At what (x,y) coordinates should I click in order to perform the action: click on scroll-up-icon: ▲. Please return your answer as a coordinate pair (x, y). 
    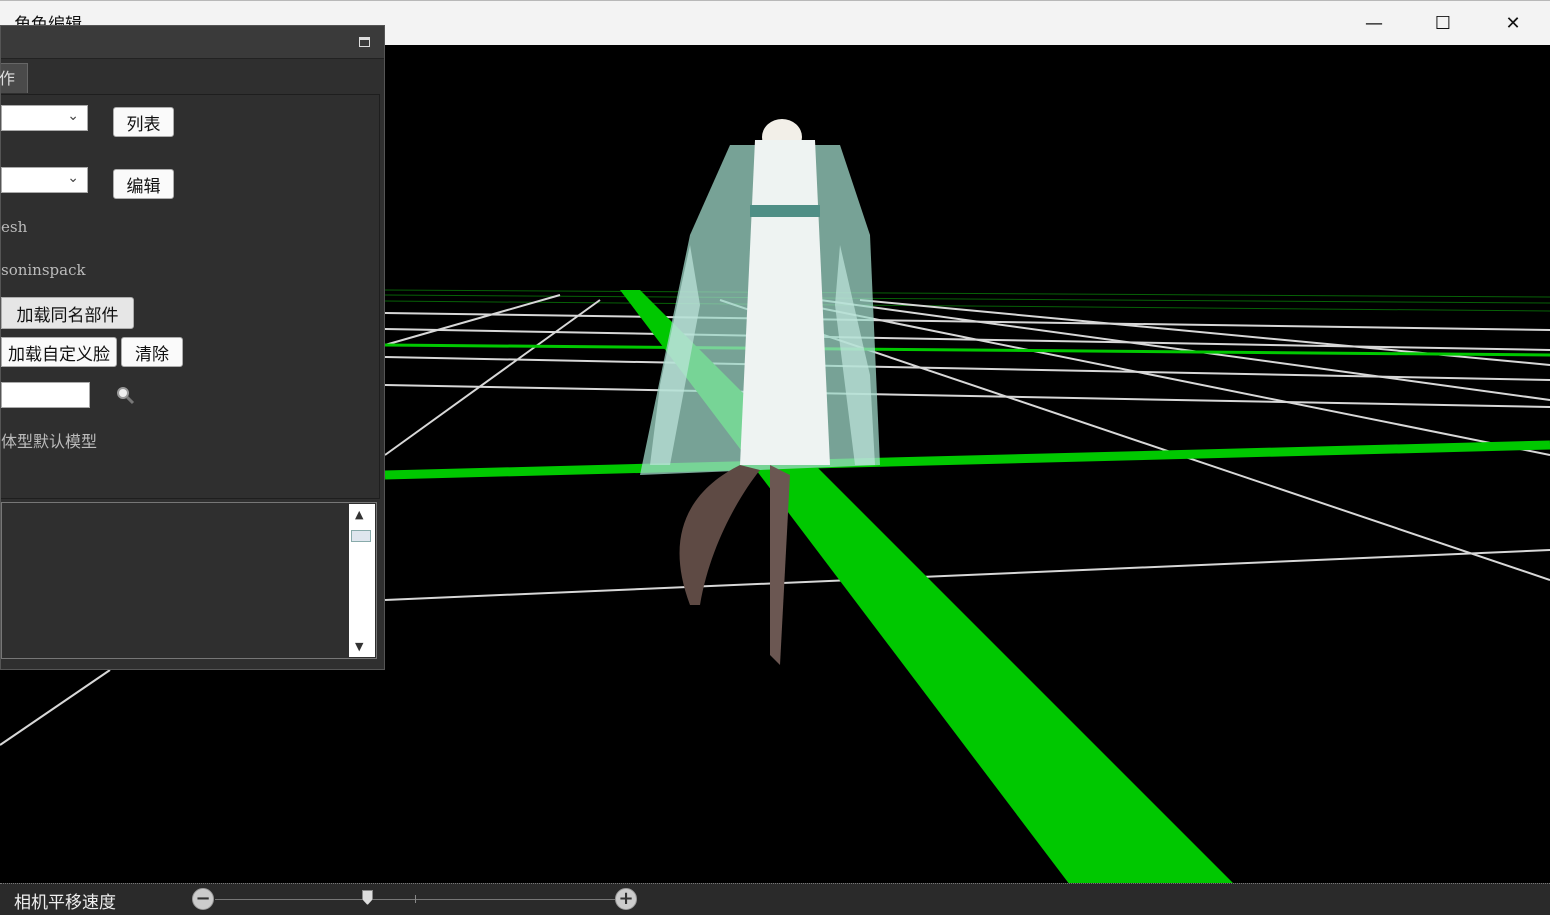
    Looking at the image, I should click on (359, 514).